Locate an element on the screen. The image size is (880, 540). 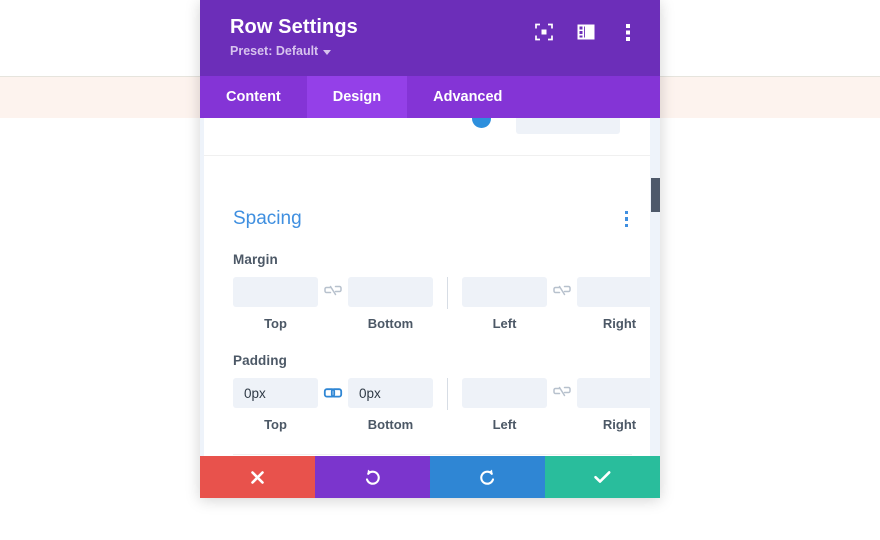
padding-bottom-cell: Bottom is located at coordinates (390, 405).